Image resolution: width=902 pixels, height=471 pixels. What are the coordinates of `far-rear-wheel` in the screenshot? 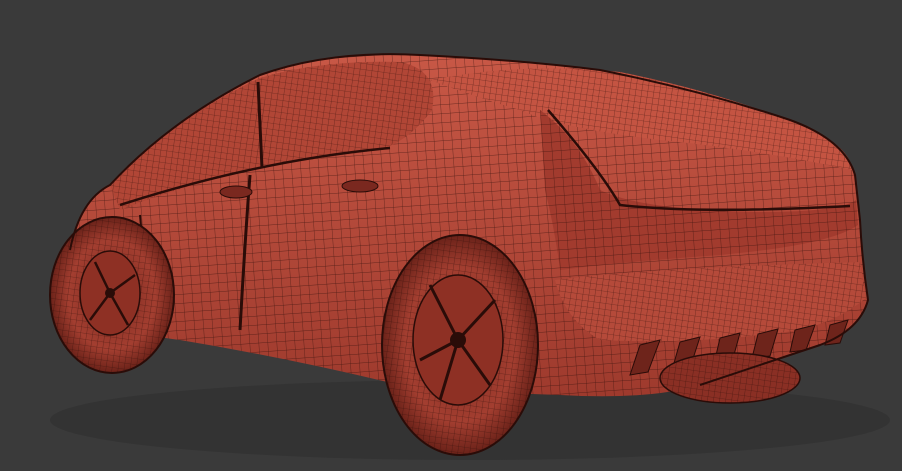 It's located at (730, 378).